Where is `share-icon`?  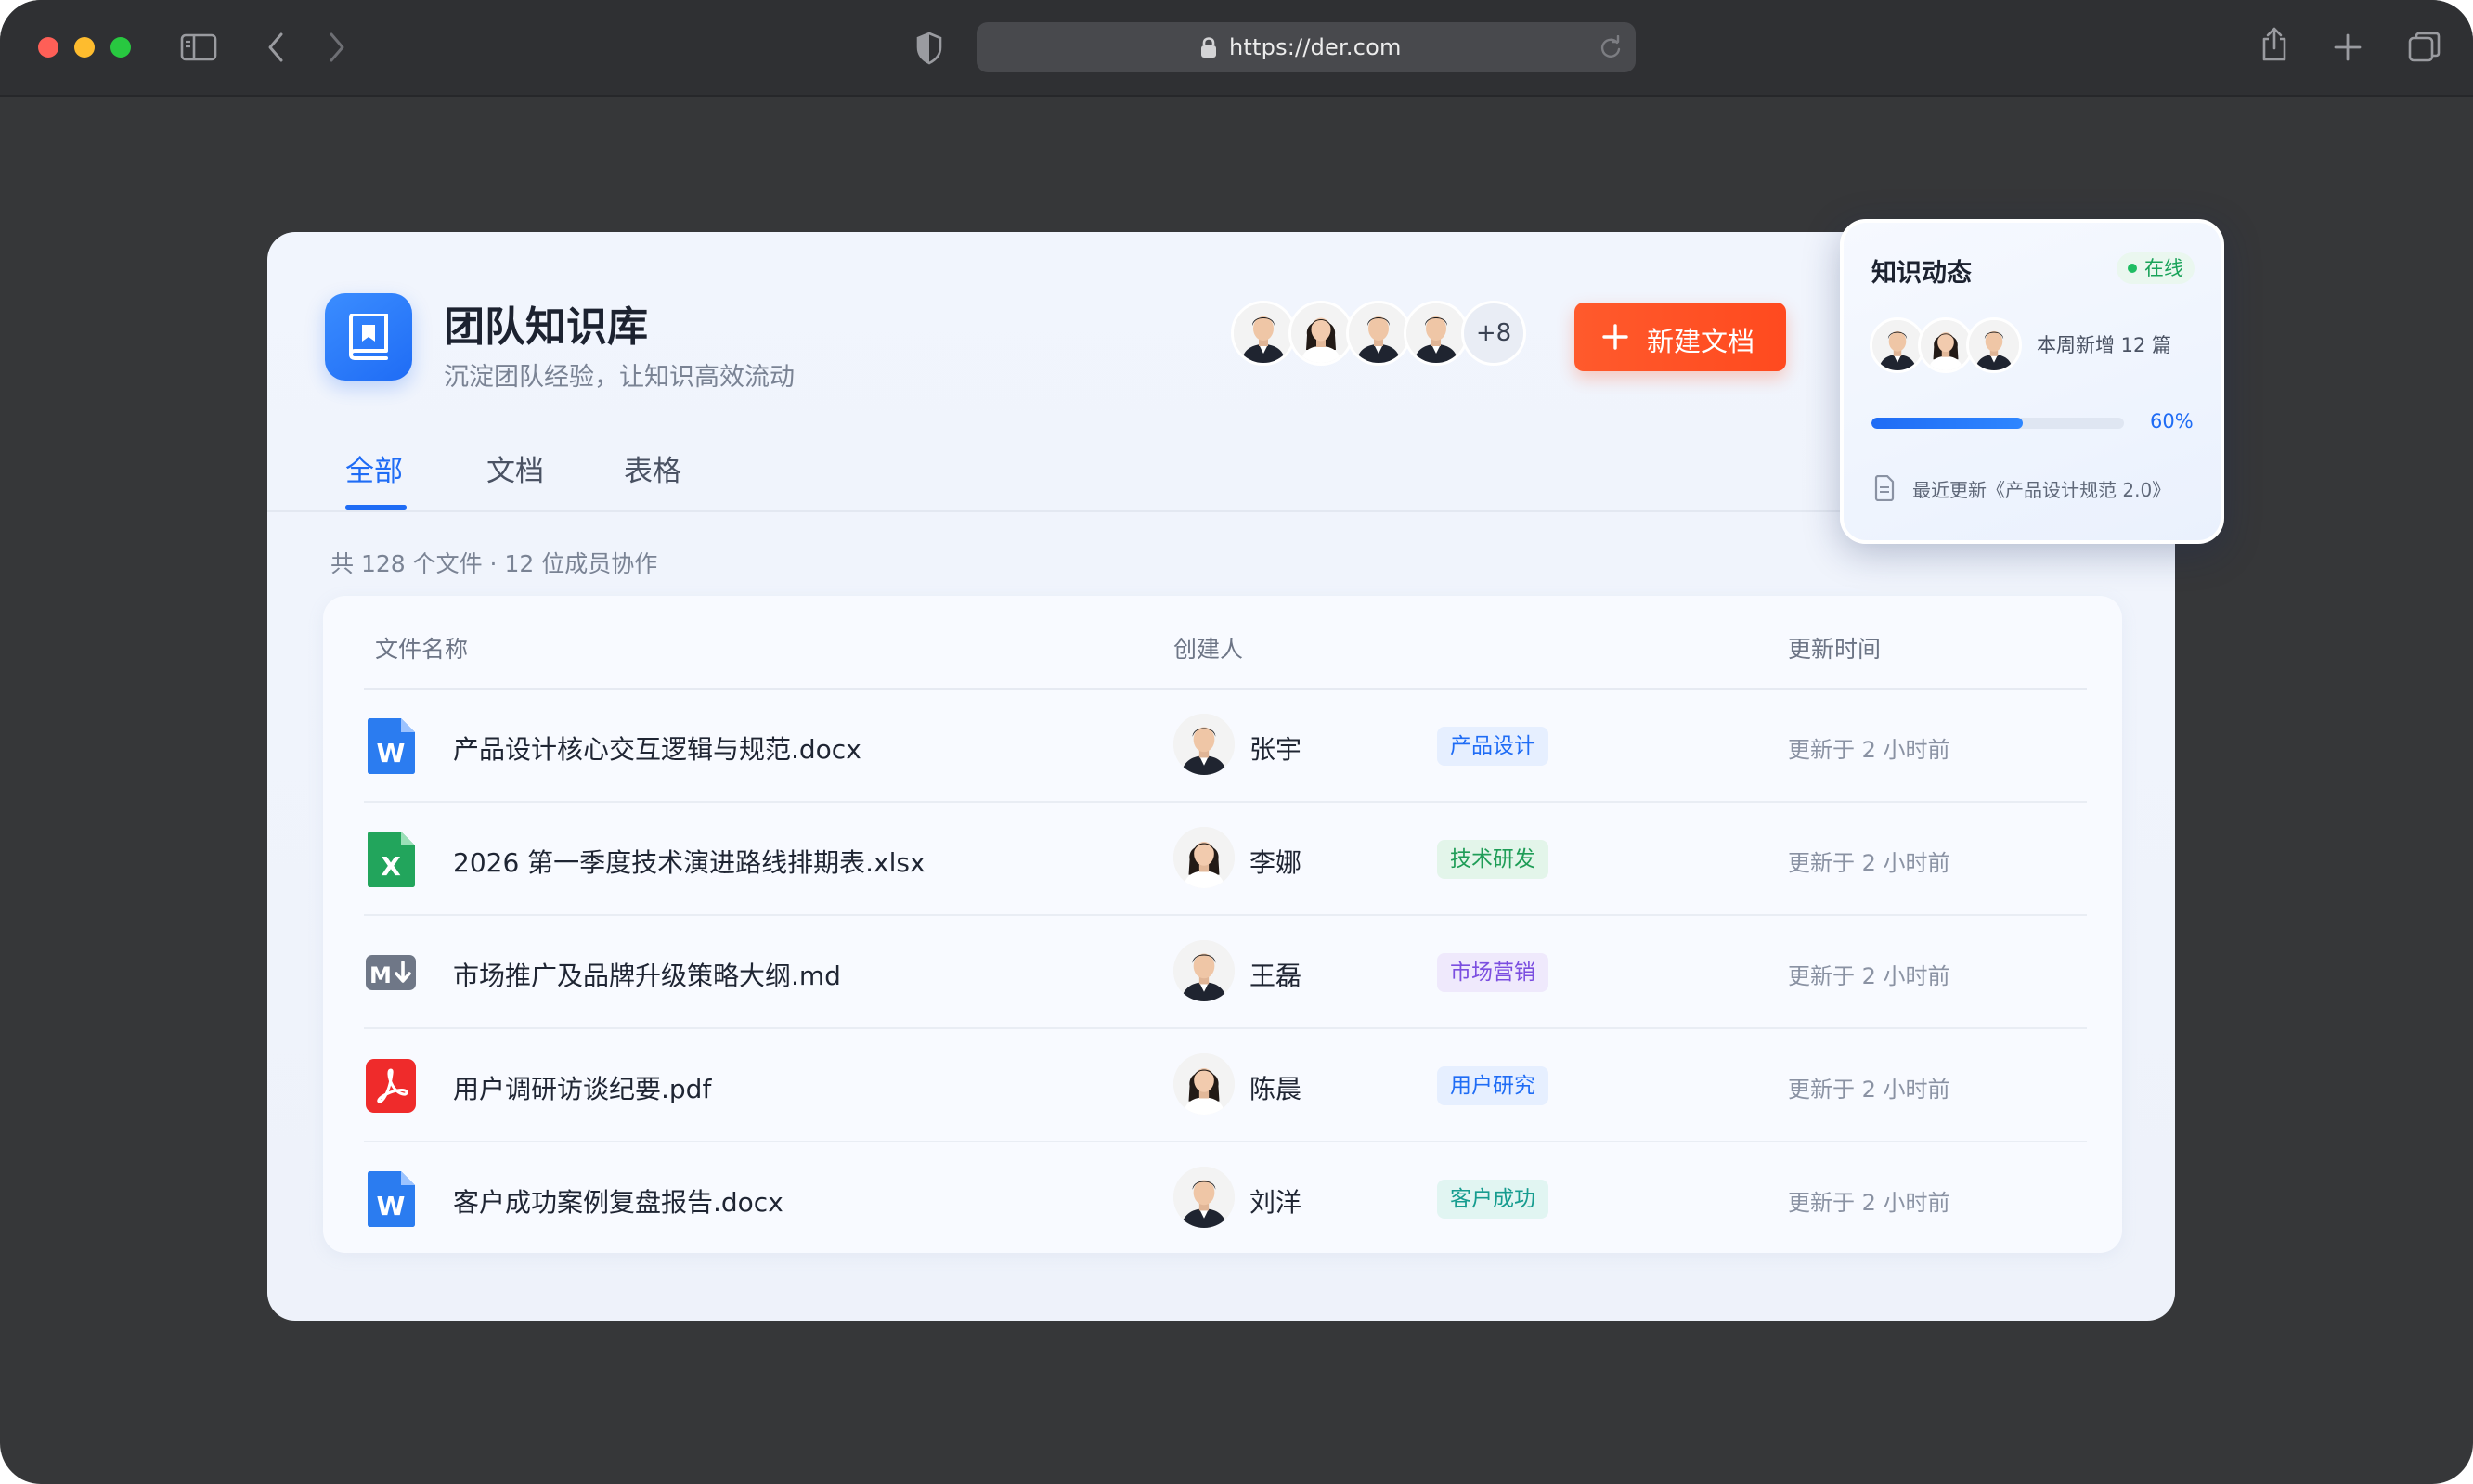
share-icon is located at coordinates (2274, 45).